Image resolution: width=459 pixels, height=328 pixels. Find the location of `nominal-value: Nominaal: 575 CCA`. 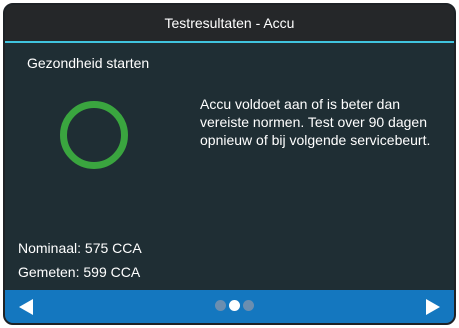

nominal-value: Nominaal: 575 CCA is located at coordinates (80, 248).